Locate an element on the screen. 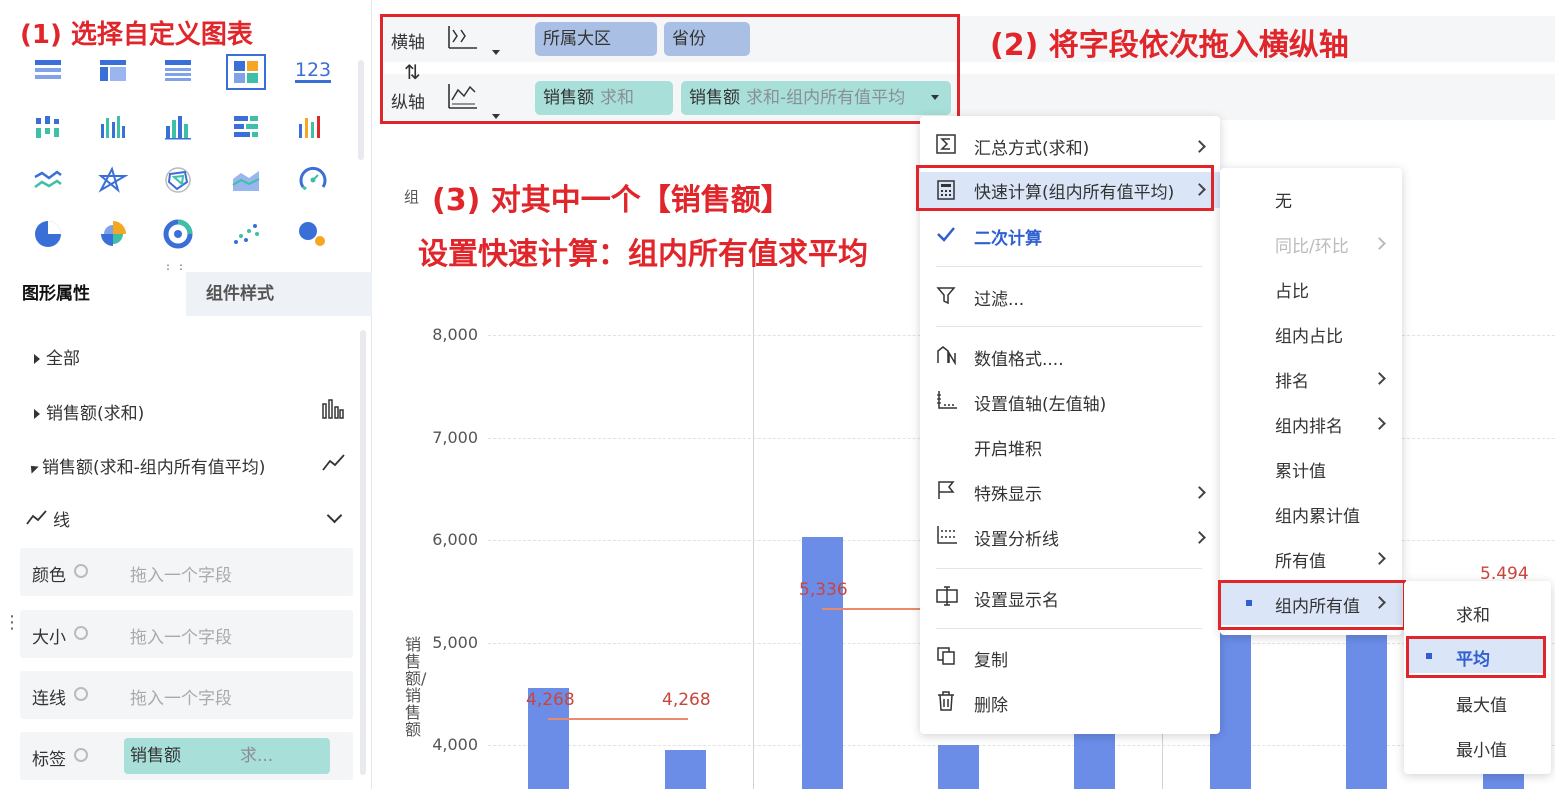 This screenshot has height=789, width=1555. annotation-step3-line1: (3) 对其中一个【销售额】 is located at coordinates (611, 200).